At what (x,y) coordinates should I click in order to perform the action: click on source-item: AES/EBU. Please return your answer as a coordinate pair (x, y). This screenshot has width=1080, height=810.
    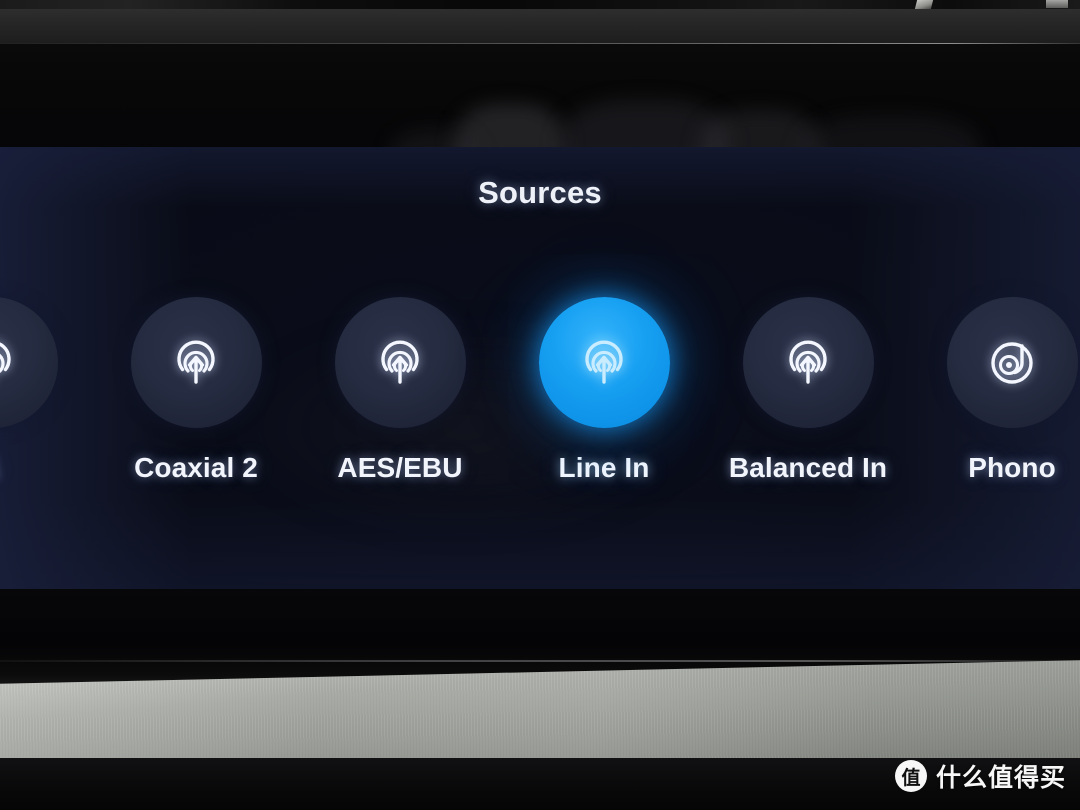
    Looking at the image, I should click on (400, 390).